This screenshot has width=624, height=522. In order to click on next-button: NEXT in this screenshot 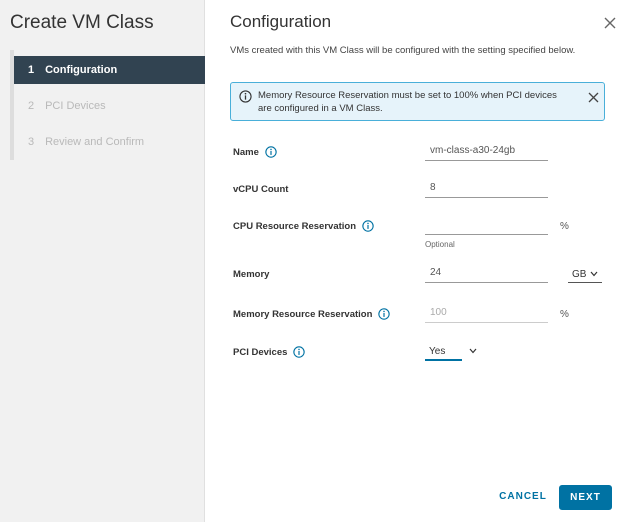, I will do `click(585, 497)`.